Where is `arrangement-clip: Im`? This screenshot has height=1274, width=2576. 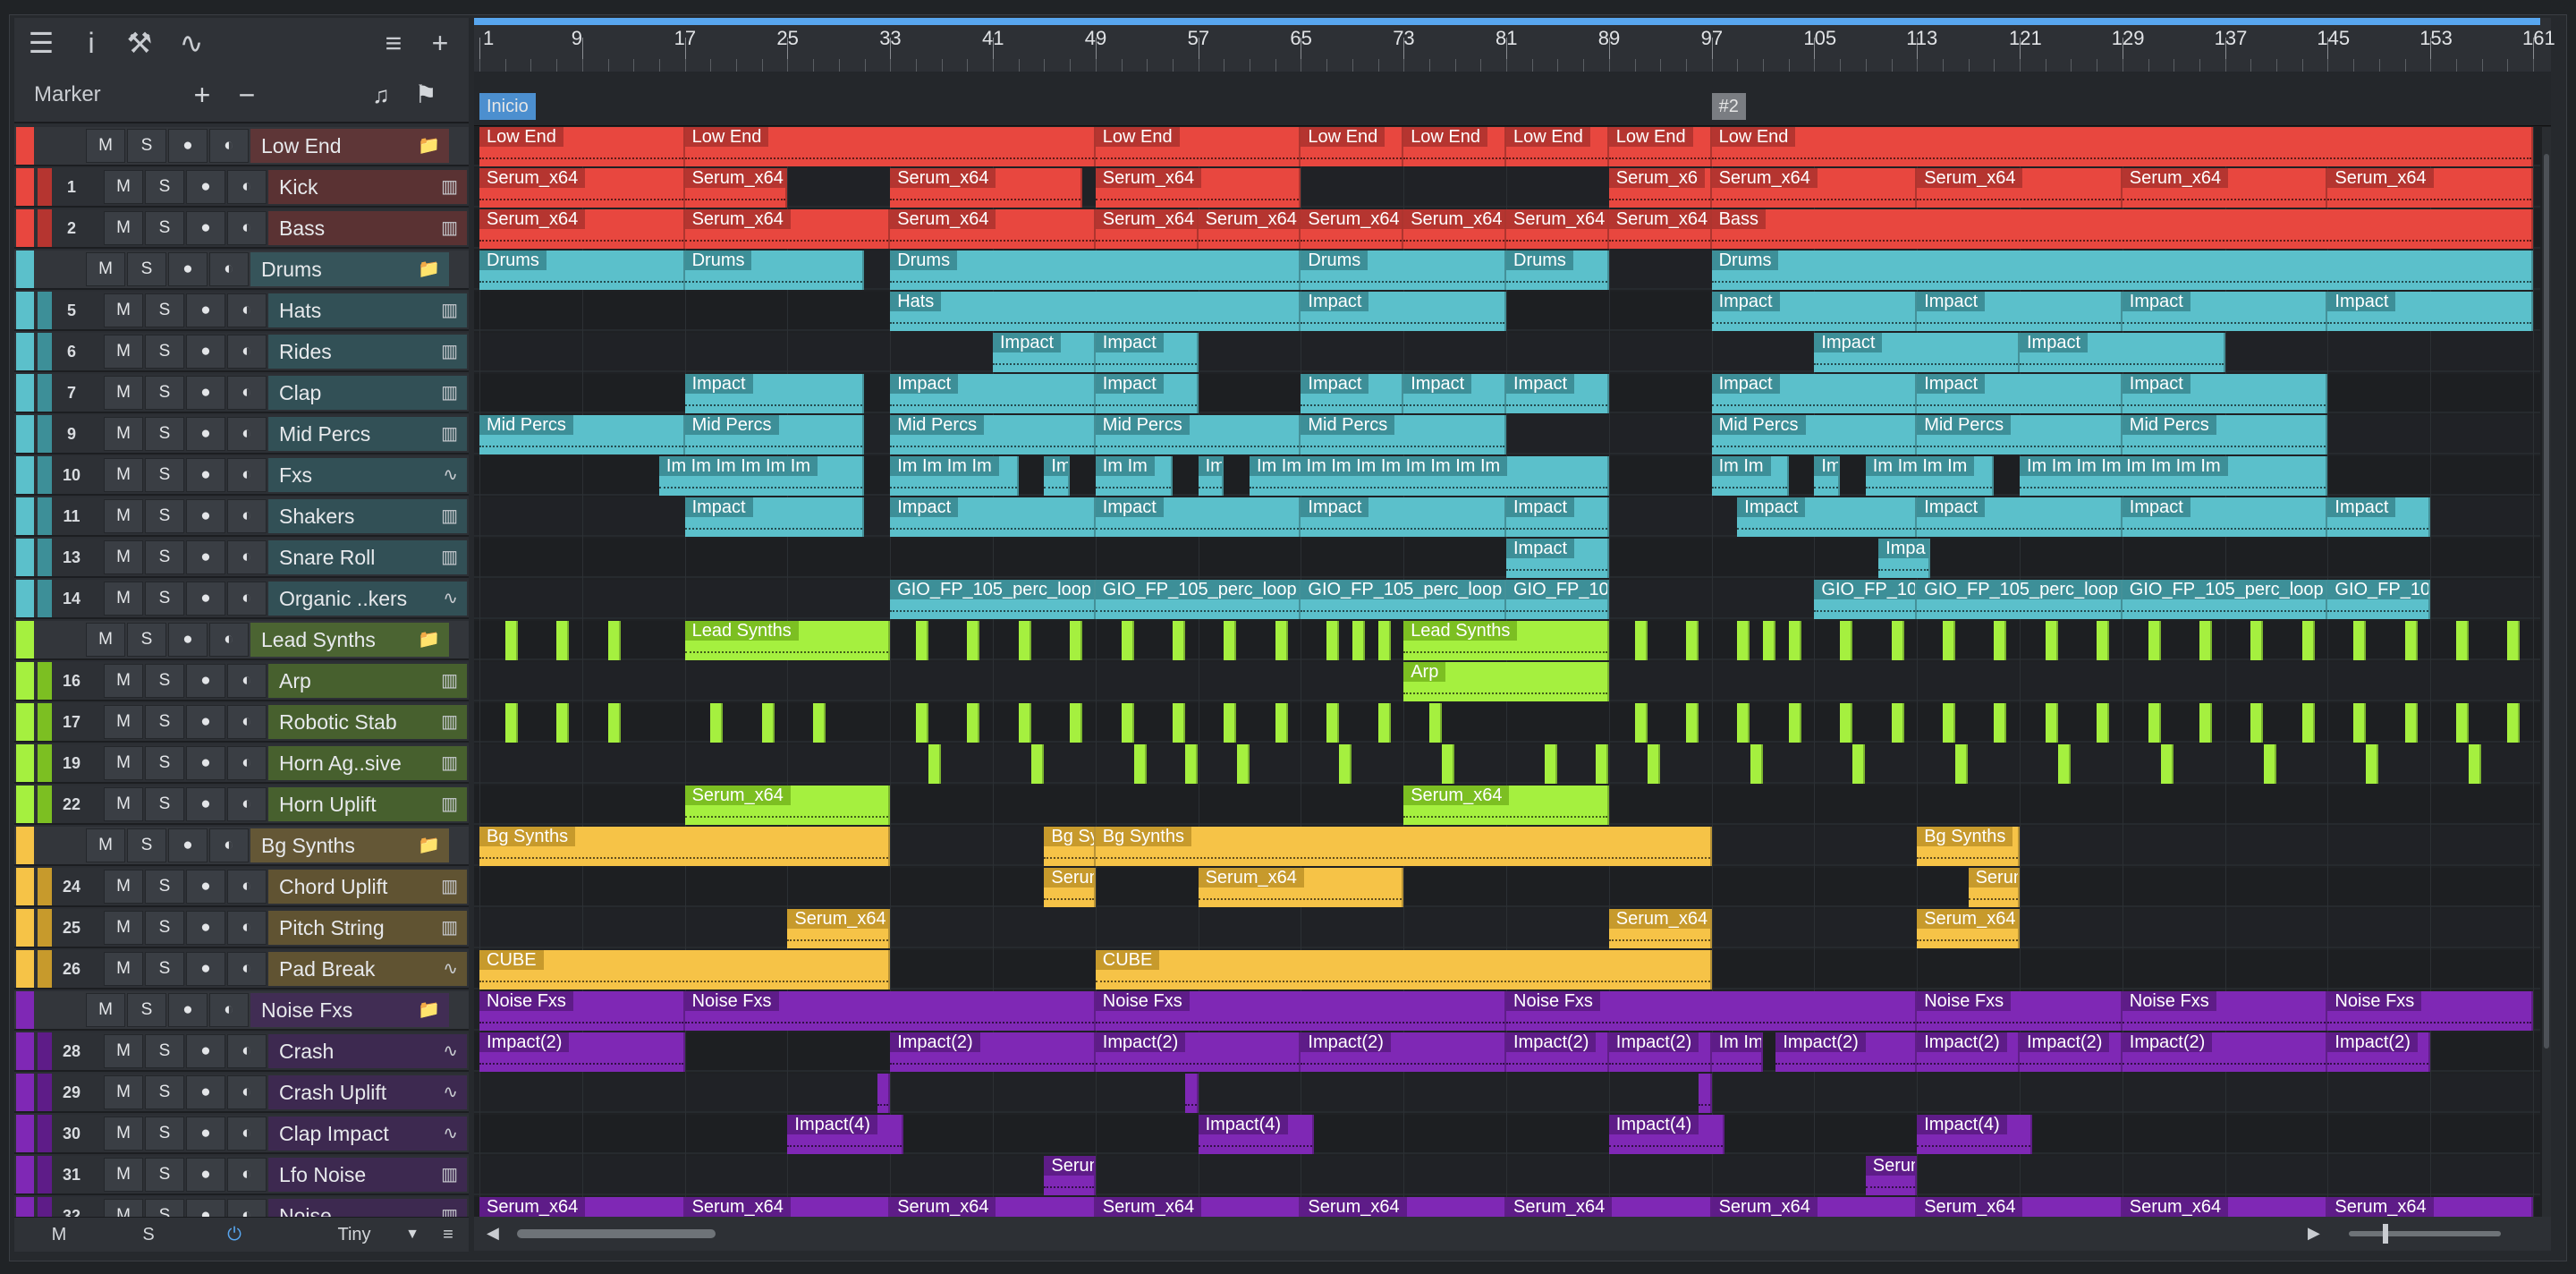 arrangement-clip: Im is located at coordinates (1211, 476).